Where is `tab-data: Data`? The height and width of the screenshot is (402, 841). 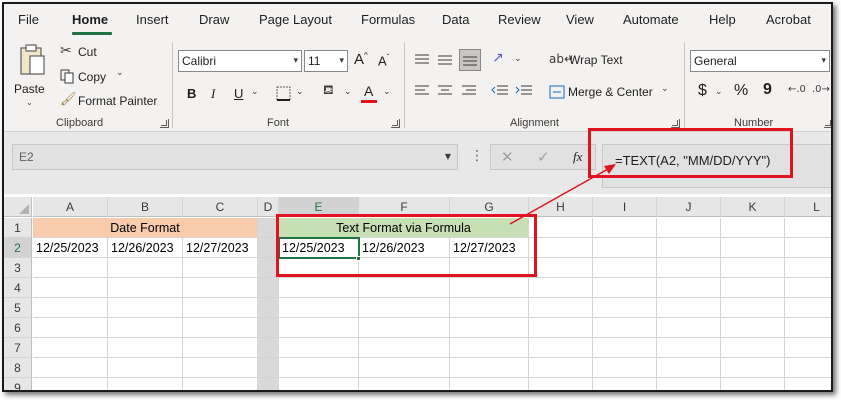
tab-data: Data is located at coordinates (455, 19).